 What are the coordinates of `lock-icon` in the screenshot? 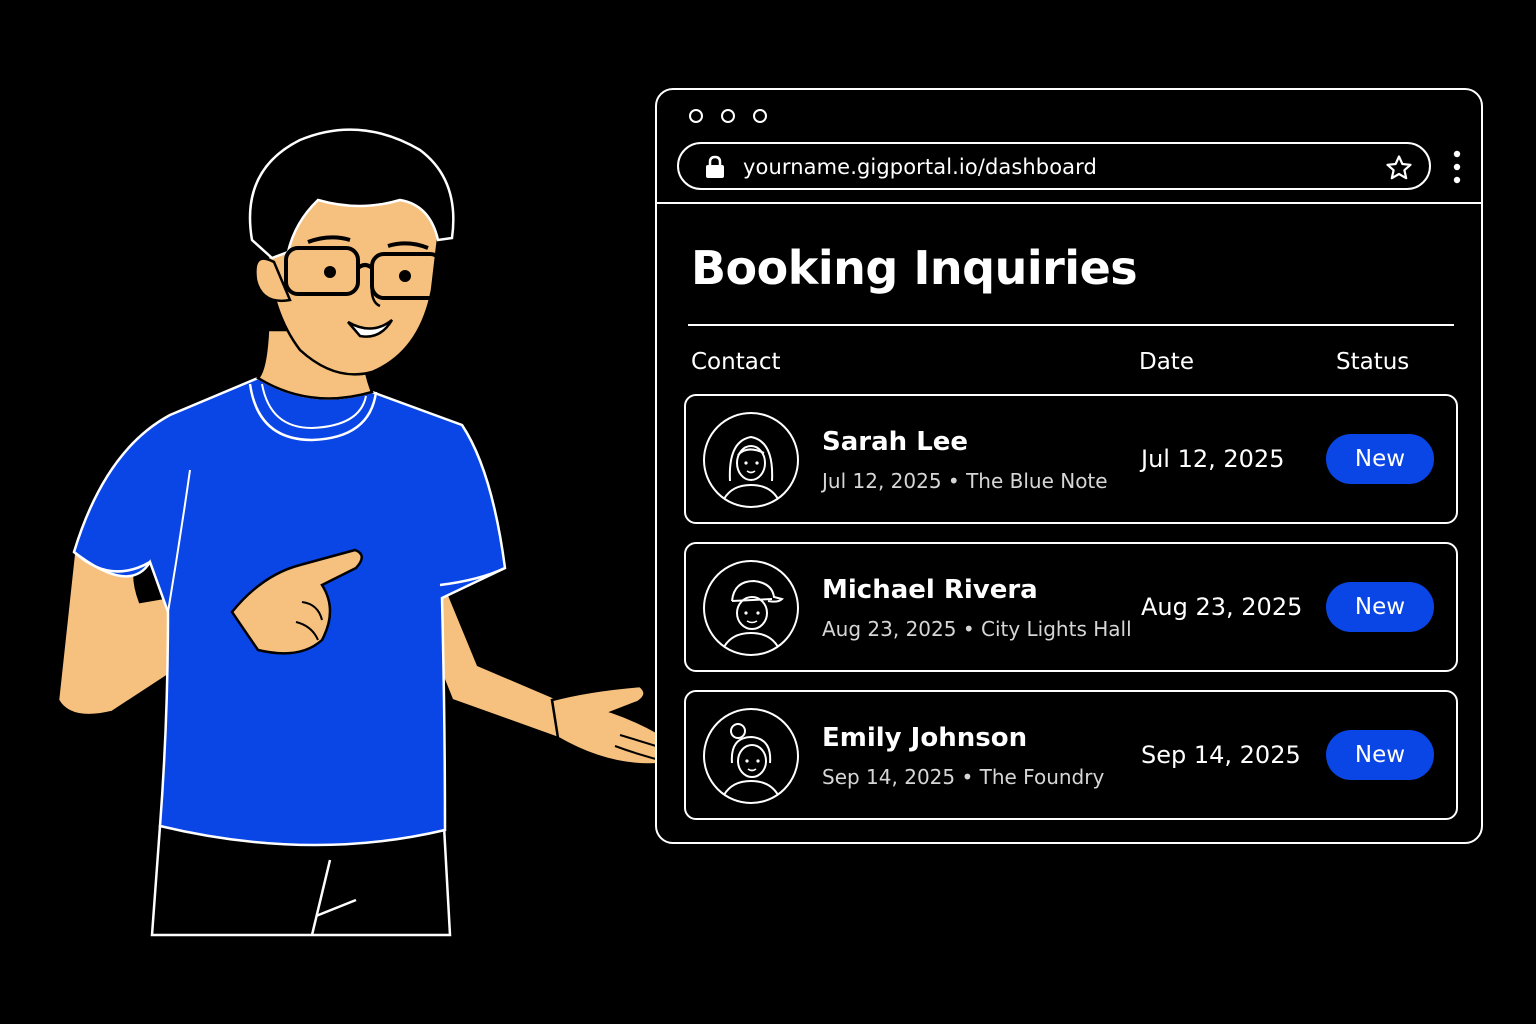 It's located at (715, 166).